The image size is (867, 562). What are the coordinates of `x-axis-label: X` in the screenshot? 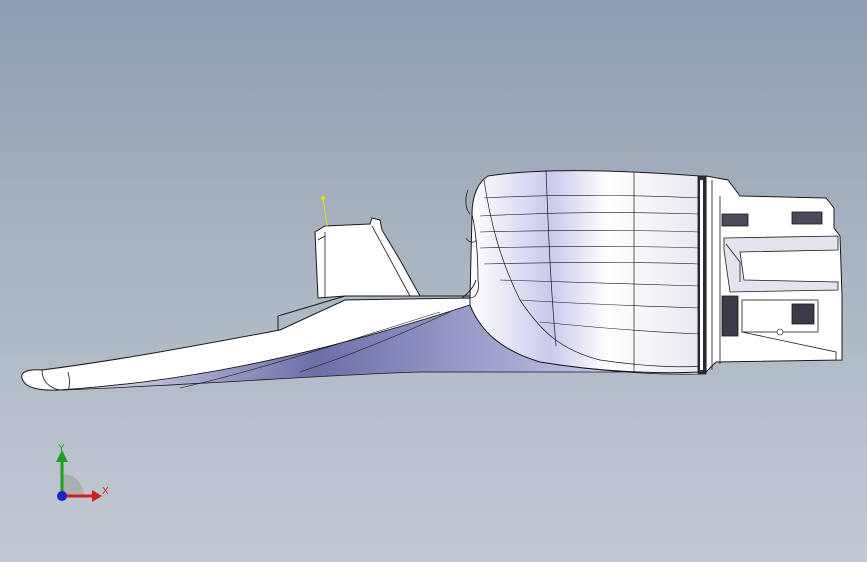 It's located at (105, 491).